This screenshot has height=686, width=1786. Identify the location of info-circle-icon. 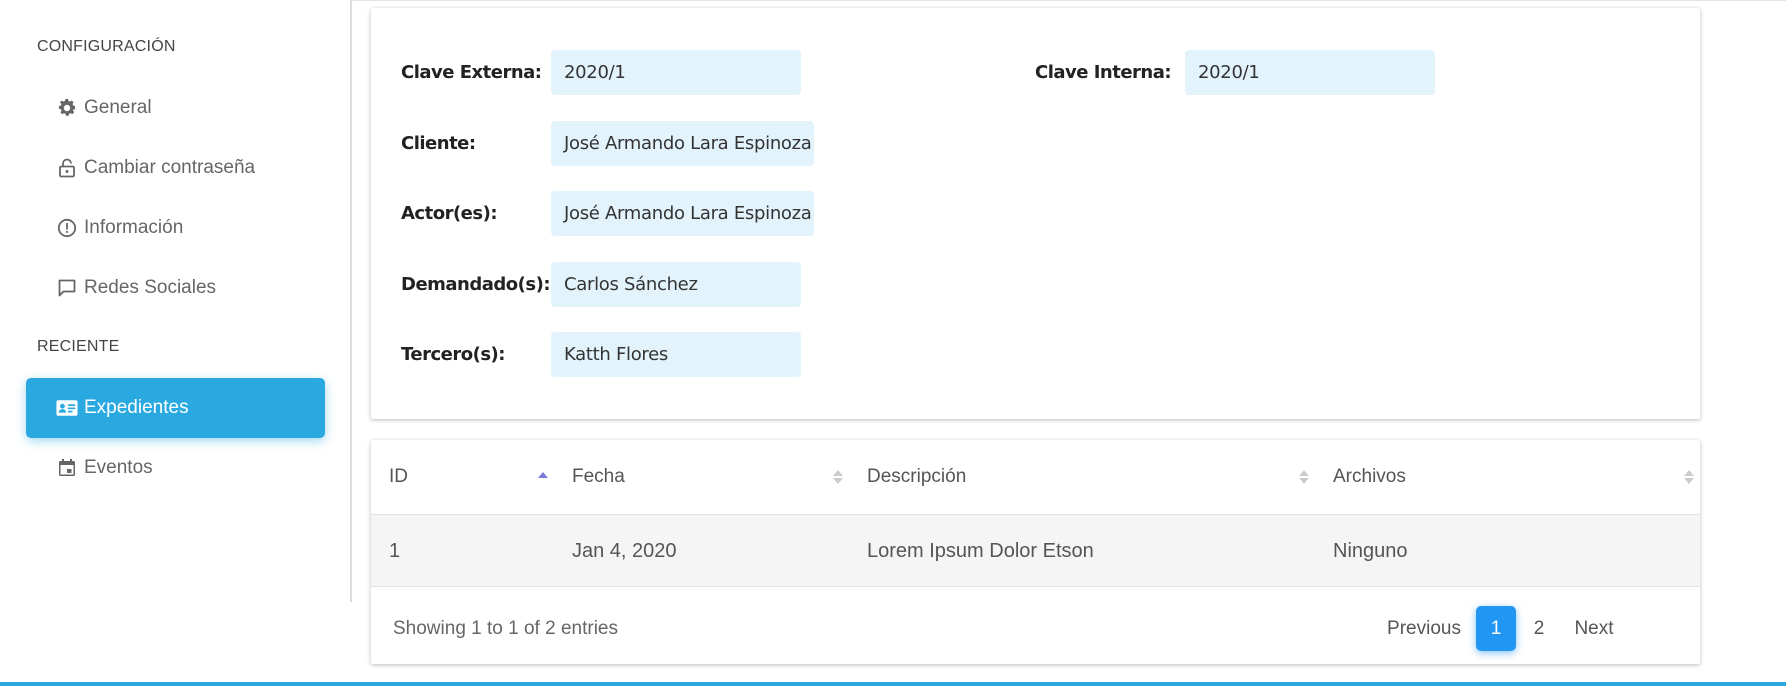
(67, 228).